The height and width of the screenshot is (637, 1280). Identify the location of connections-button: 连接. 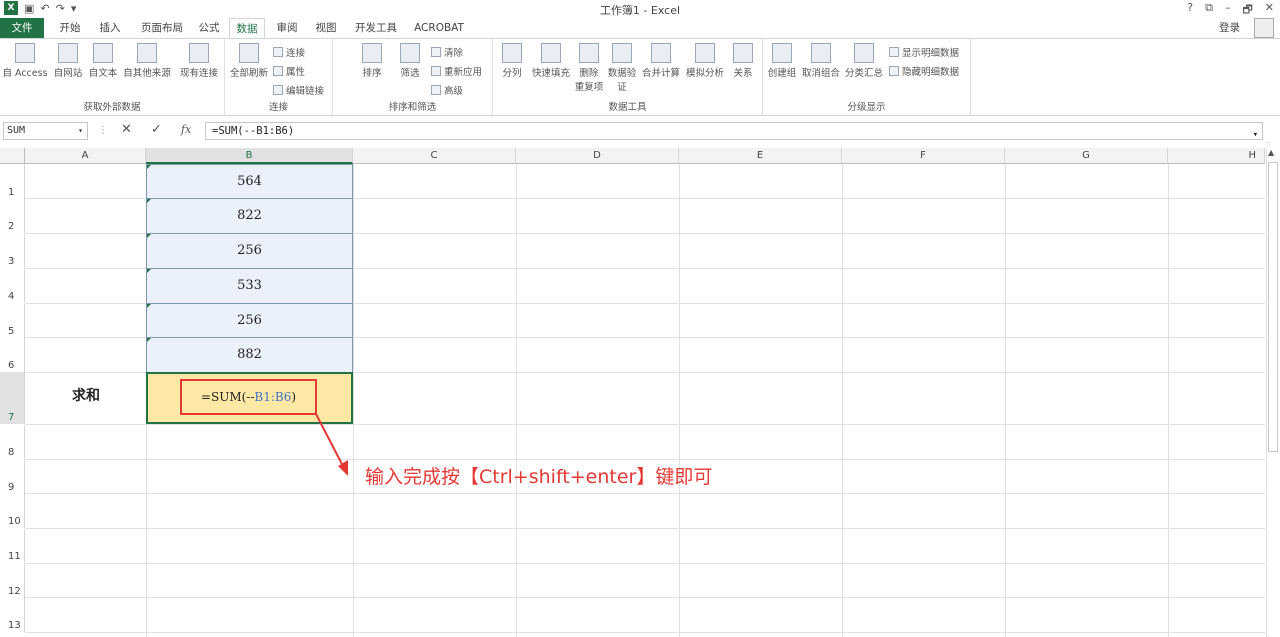
(289, 52).